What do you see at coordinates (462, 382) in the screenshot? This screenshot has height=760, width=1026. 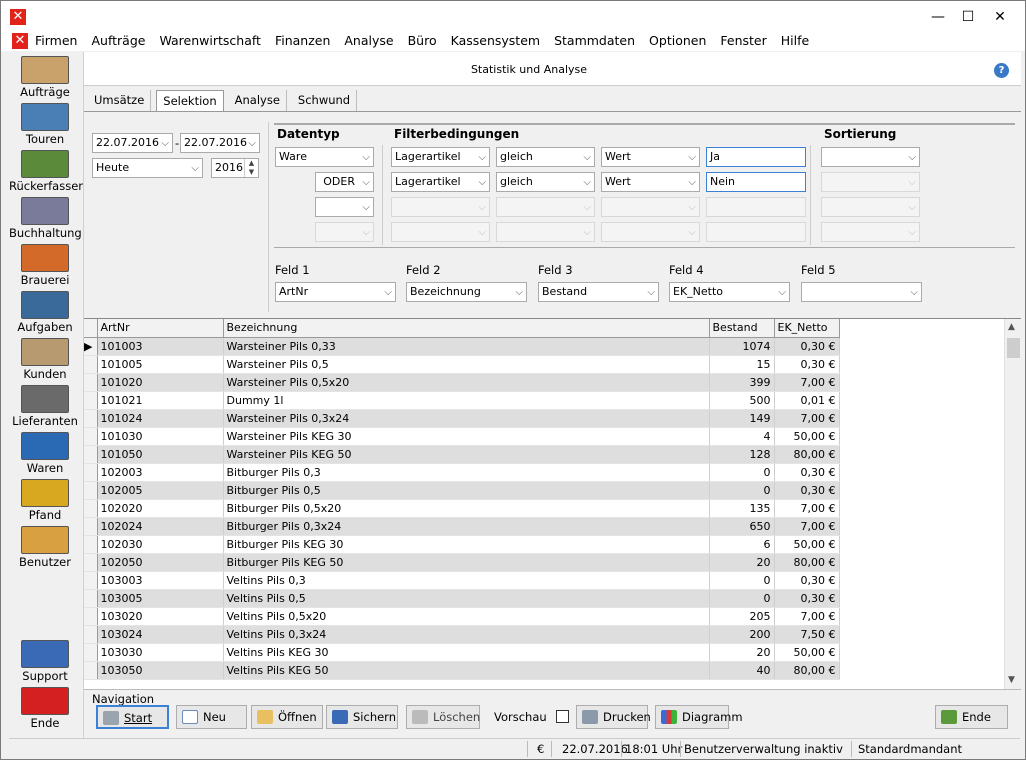 I see `table-row: 101020 Warsteiner Pils 0,5x20 399 7,00 €` at bounding box center [462, 382].